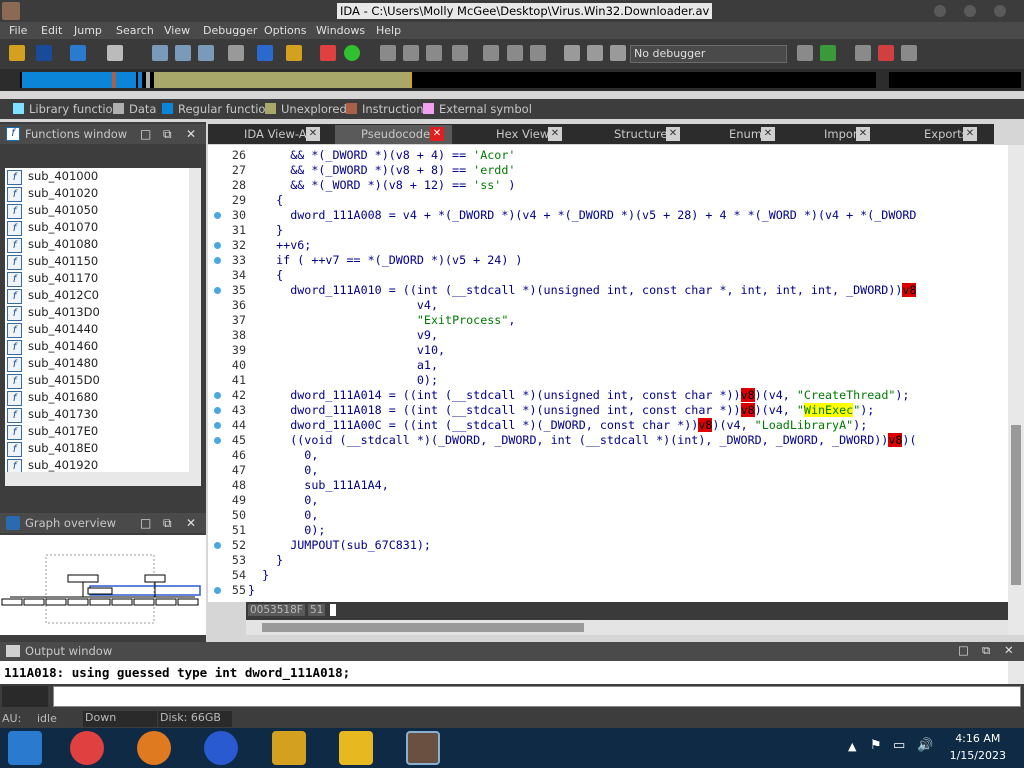 The height and width of the screenshot is (768, 1024). What do you see at coordinates (886, 53) in the screenshot?
I see `plugin-icon` at bounding box center [886, 53].